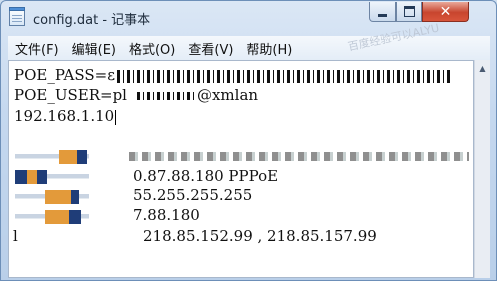 The height and width of the screenshot is (281, 497). I want to click on window-title: config.dat - 记事本, so click(92, 20).